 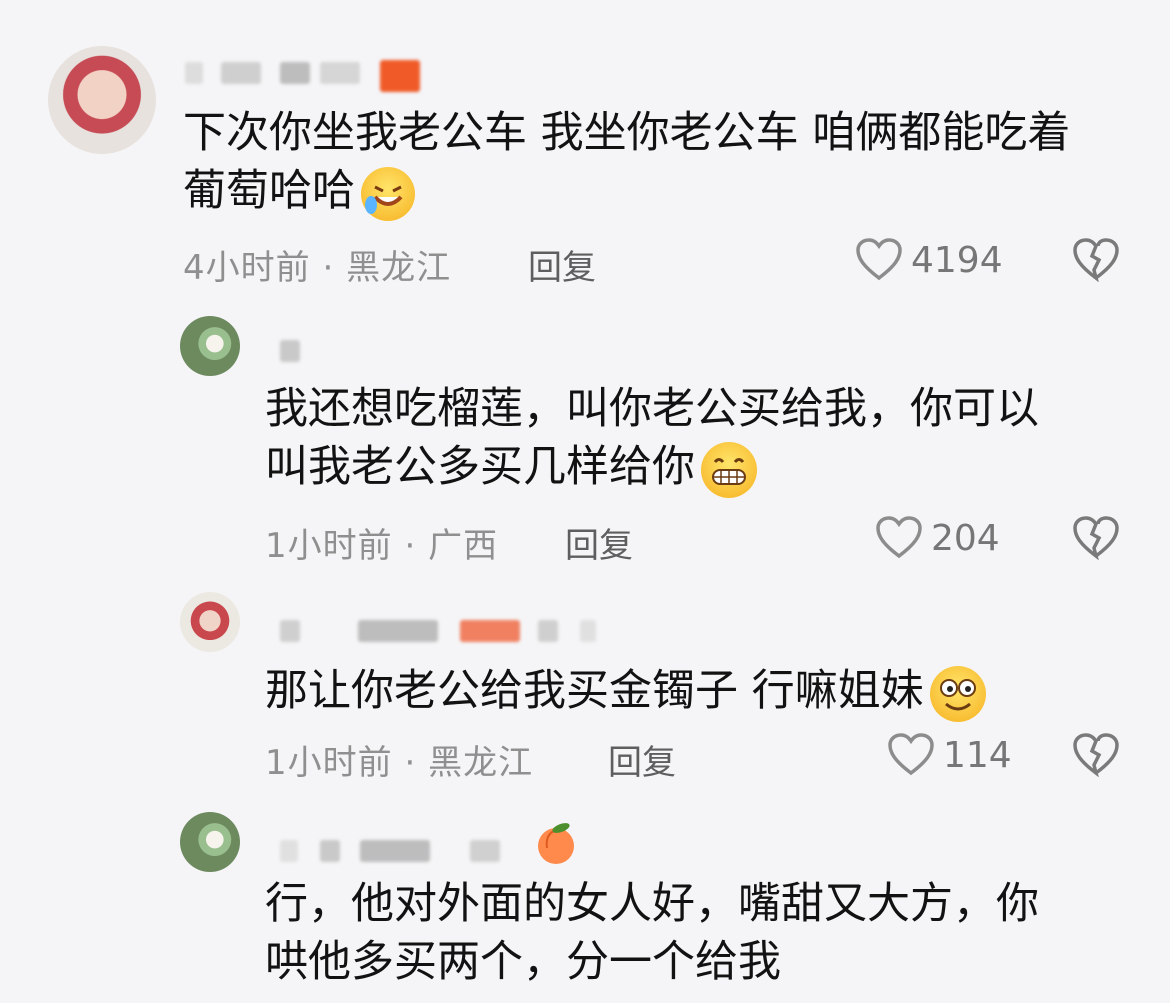 What do you see at coordinates (957, 260) in the screenshot?
I see `like-count: 4194` at bounding box center [957, 260].